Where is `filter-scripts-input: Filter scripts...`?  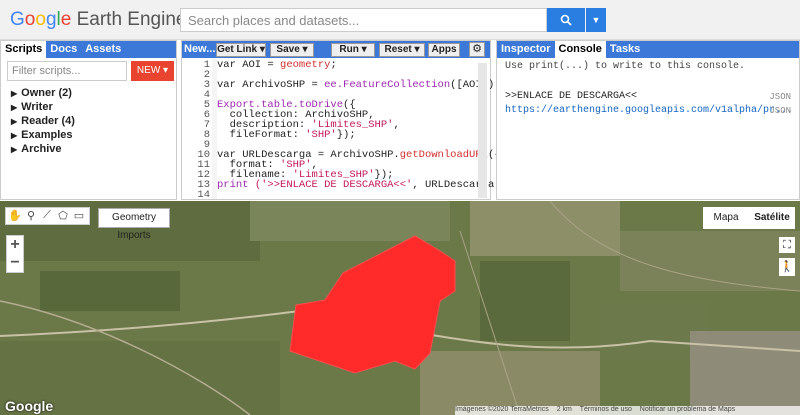
filter-scripts-input: Filter scripts... is located at coordinates (67, 71).